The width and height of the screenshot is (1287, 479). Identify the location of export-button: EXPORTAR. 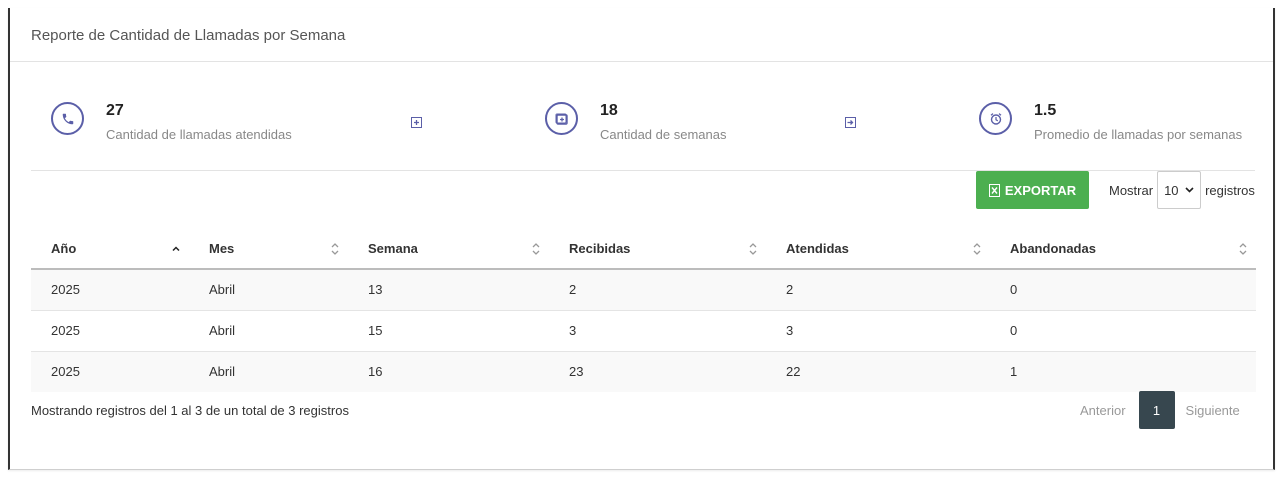
(1032, 190).